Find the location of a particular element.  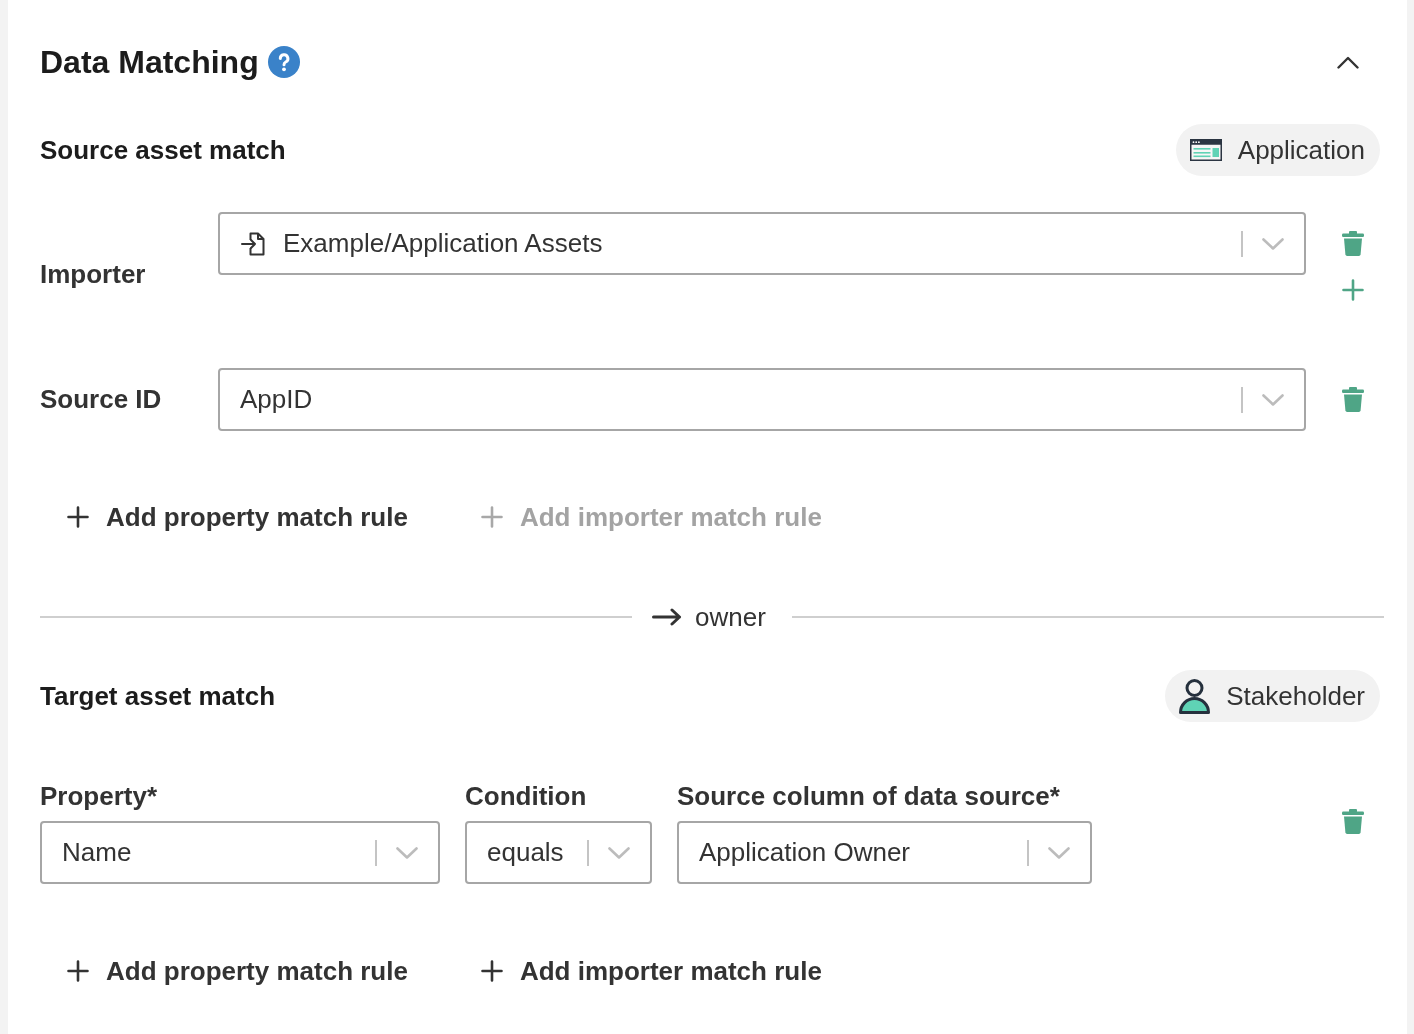

select-field: Name is located at coordinates (240, 852).